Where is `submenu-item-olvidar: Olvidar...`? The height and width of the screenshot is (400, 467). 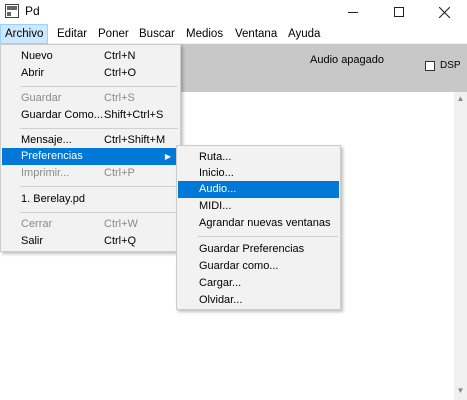 submenu-item-olvidar: Olvidar... is located at coordinates (258, 300).